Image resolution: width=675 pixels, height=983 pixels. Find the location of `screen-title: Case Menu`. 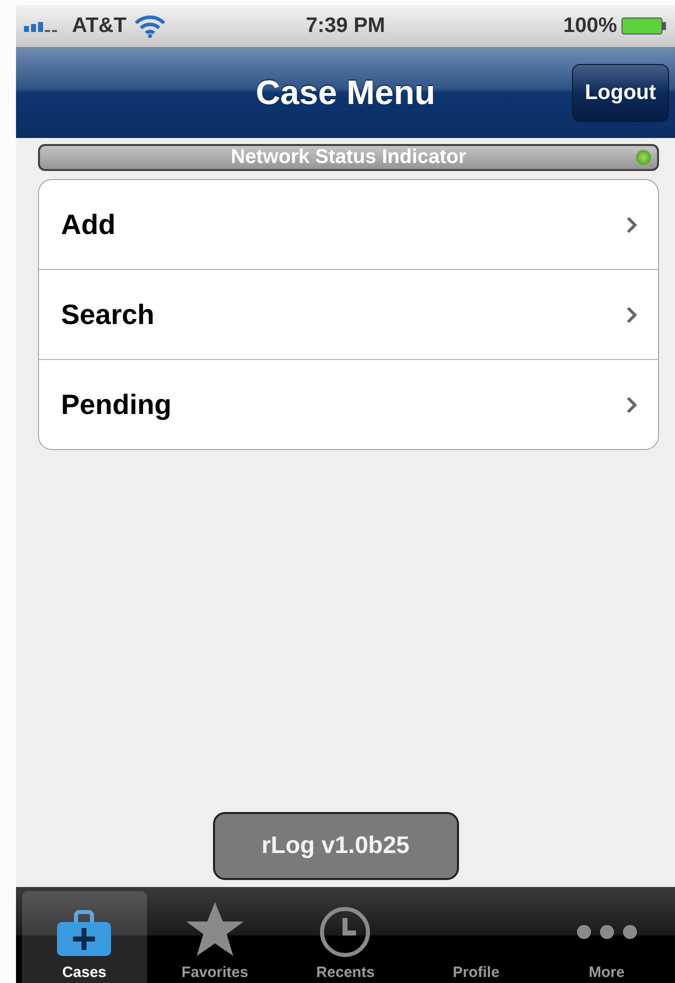

screen-title: Case Menu is located at coordinates (346, 93).